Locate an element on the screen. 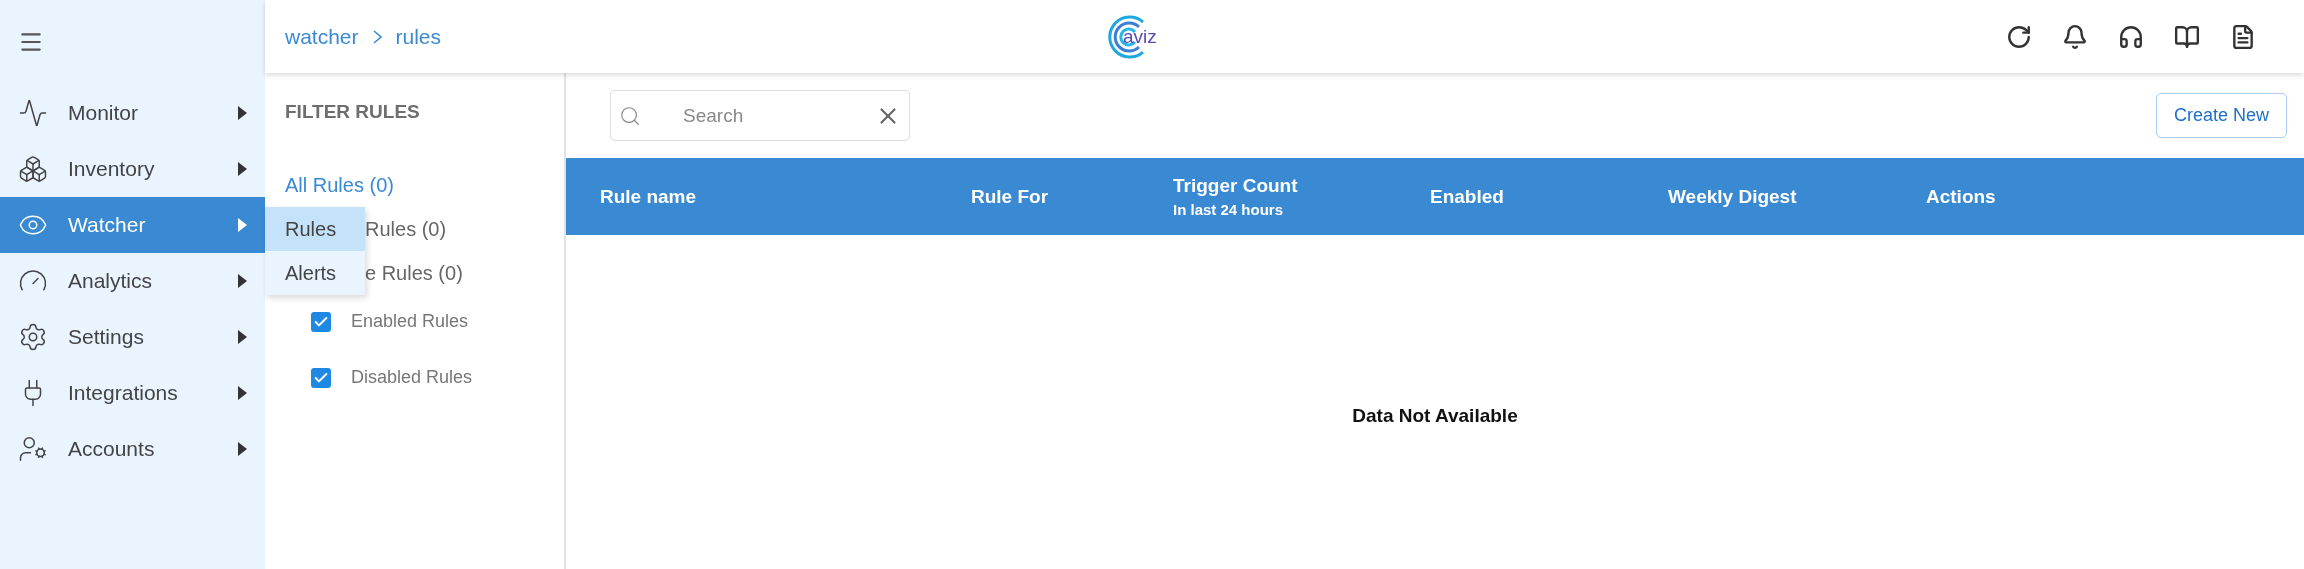  logo: aviz is located at coordinates (1131, 36).